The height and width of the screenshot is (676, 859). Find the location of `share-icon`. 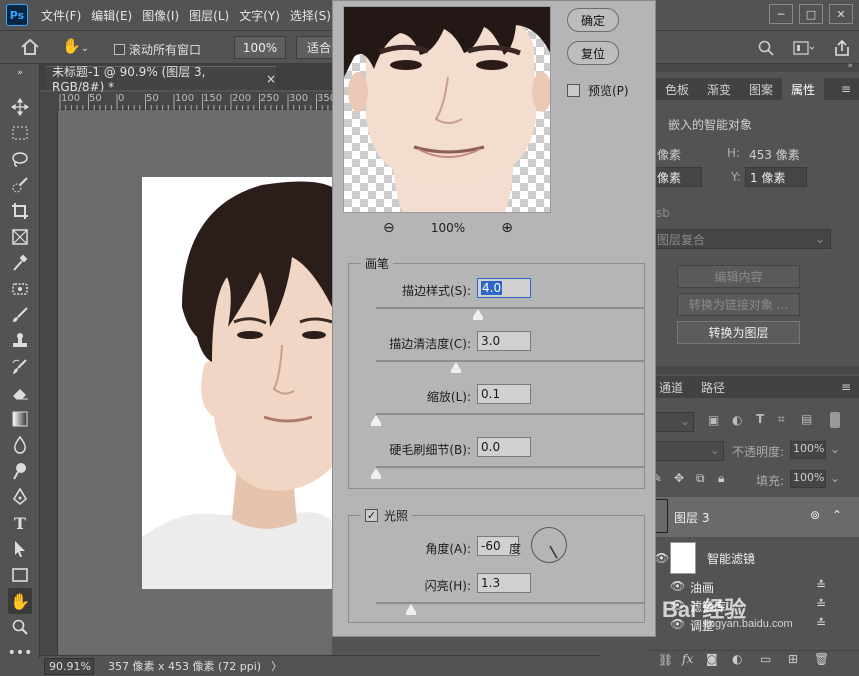

share-icon is located at coordinates (842, 48).